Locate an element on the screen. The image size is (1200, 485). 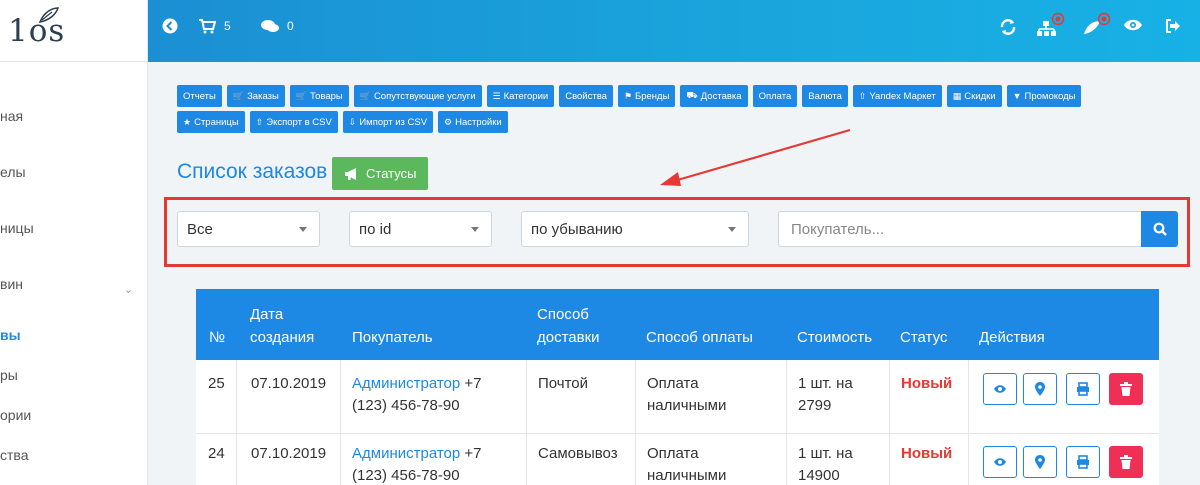
module-properties-button: Свойства is located at coordinates (586, 96).